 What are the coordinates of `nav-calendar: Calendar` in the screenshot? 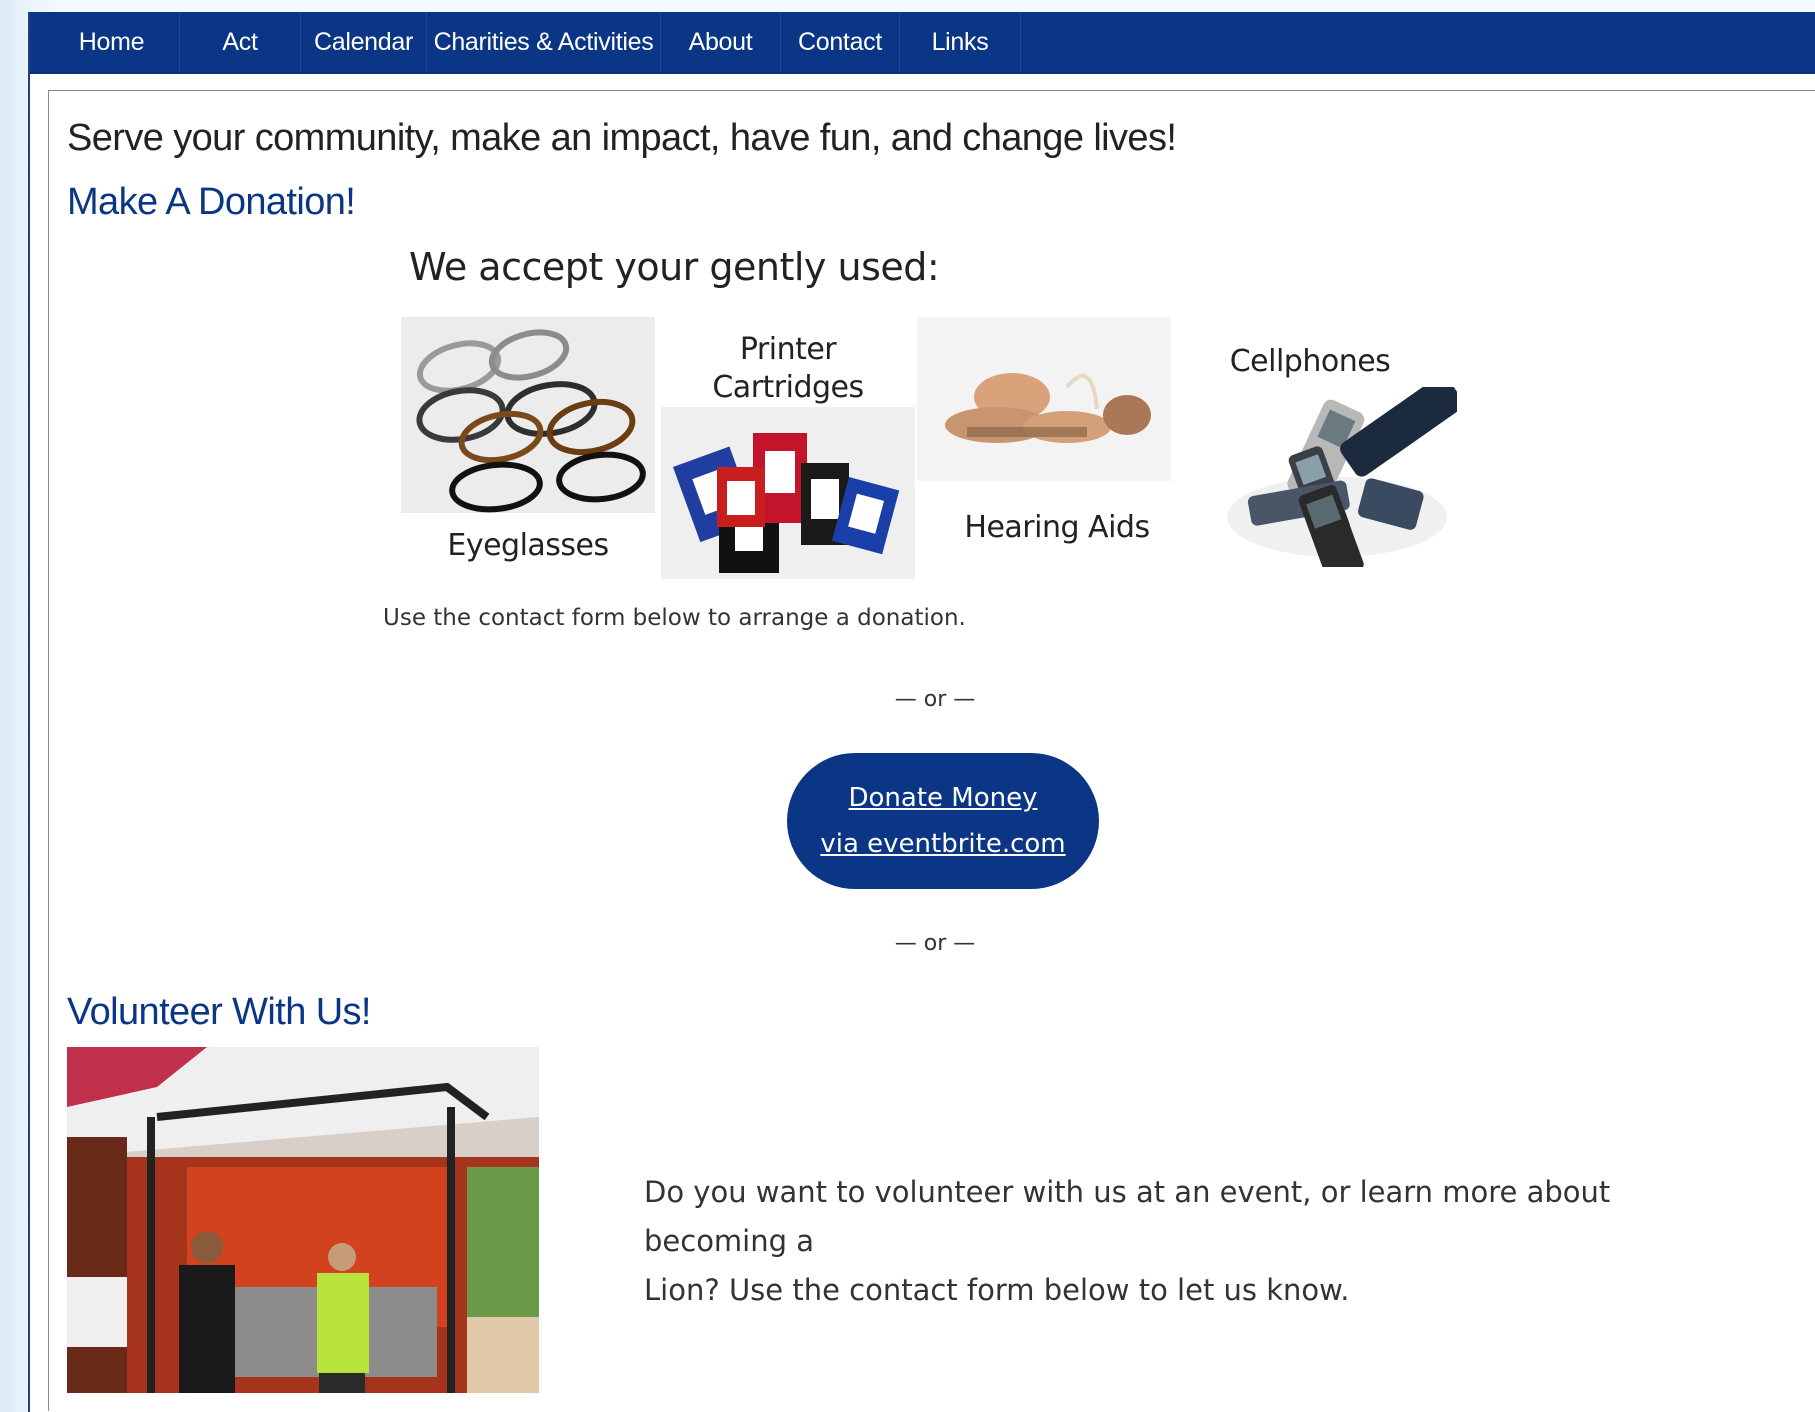 It's located at (364, 42).